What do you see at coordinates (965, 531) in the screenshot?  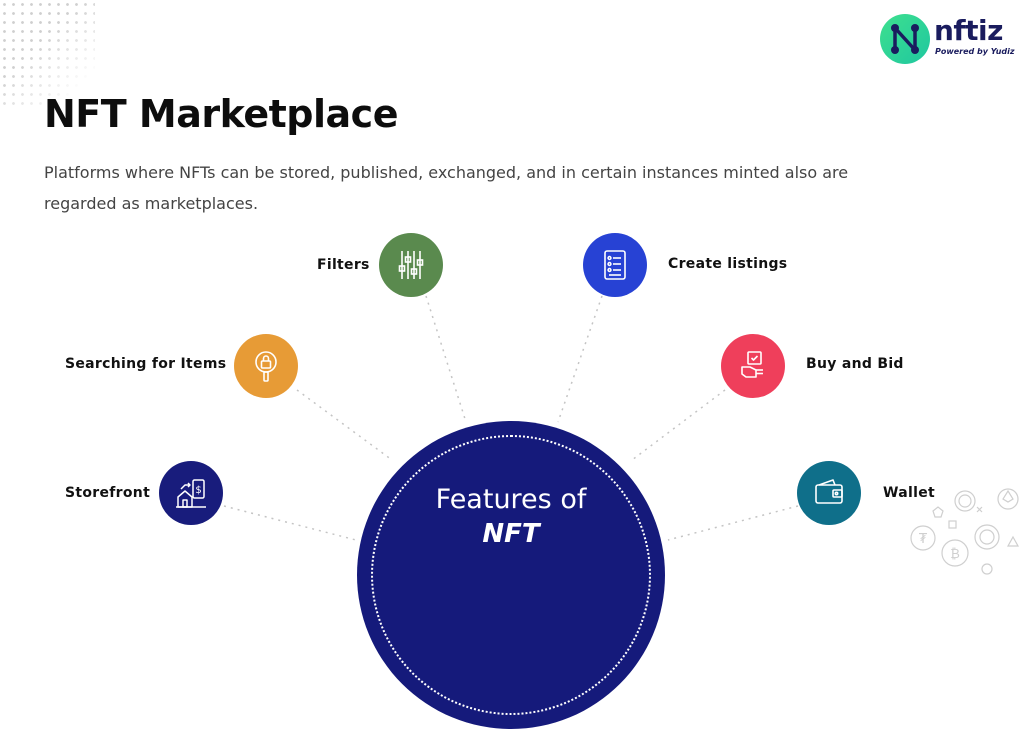 I see `crypto-coins-decoration-icon: ₮ ₿` at bounding box center [965, 531].